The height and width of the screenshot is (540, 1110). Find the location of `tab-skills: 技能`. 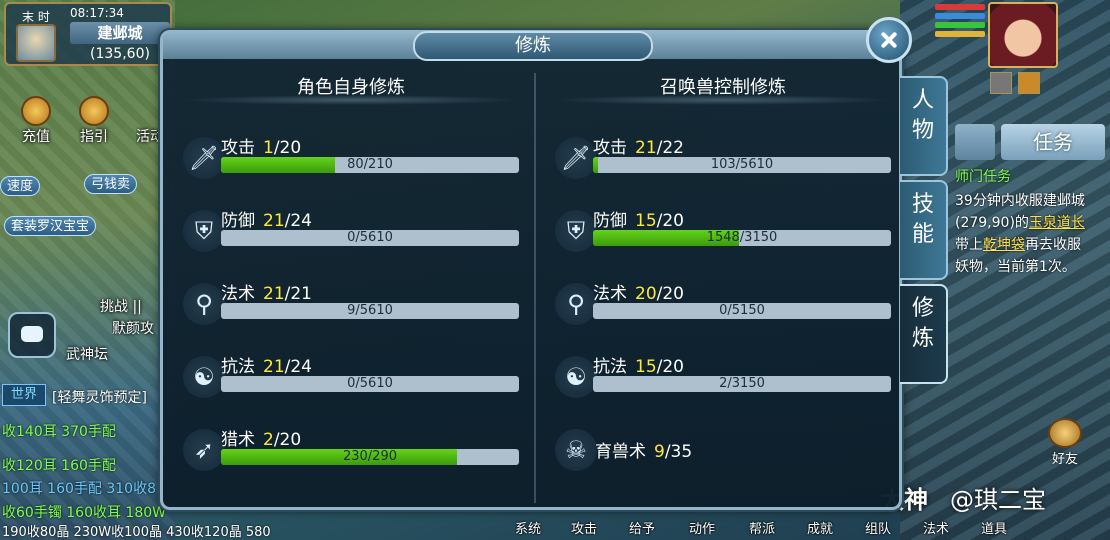

tab-skills: 技能 is located at coordinates (924, 230).